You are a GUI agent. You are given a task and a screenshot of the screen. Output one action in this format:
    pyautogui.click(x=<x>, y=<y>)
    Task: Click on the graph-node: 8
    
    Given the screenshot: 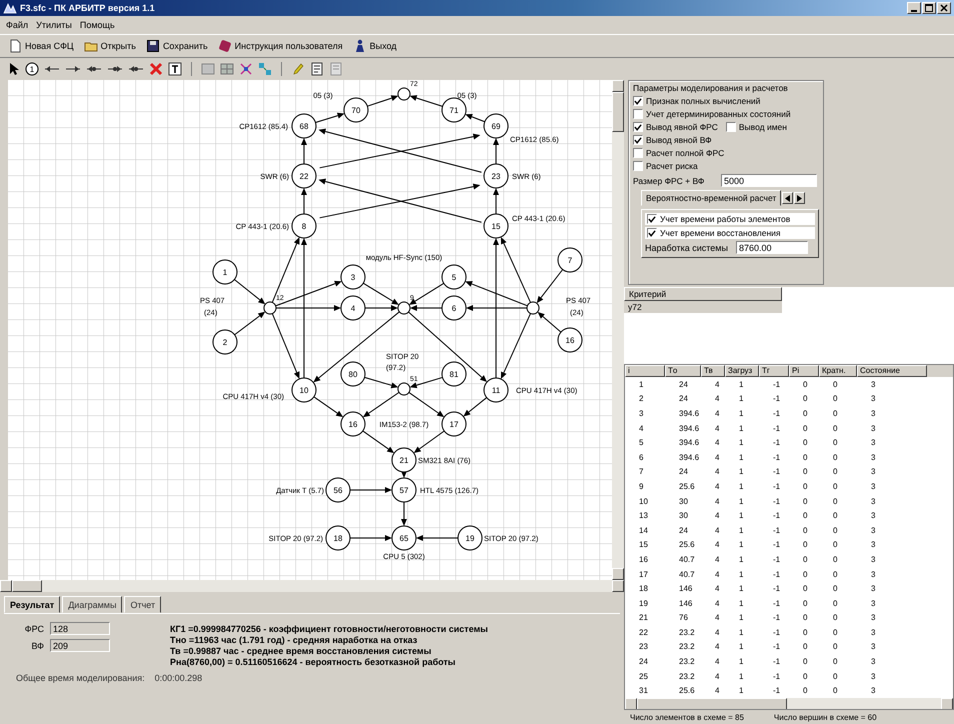 What is the action you would take?
    pyautogui.click(x=304, y=226)
    